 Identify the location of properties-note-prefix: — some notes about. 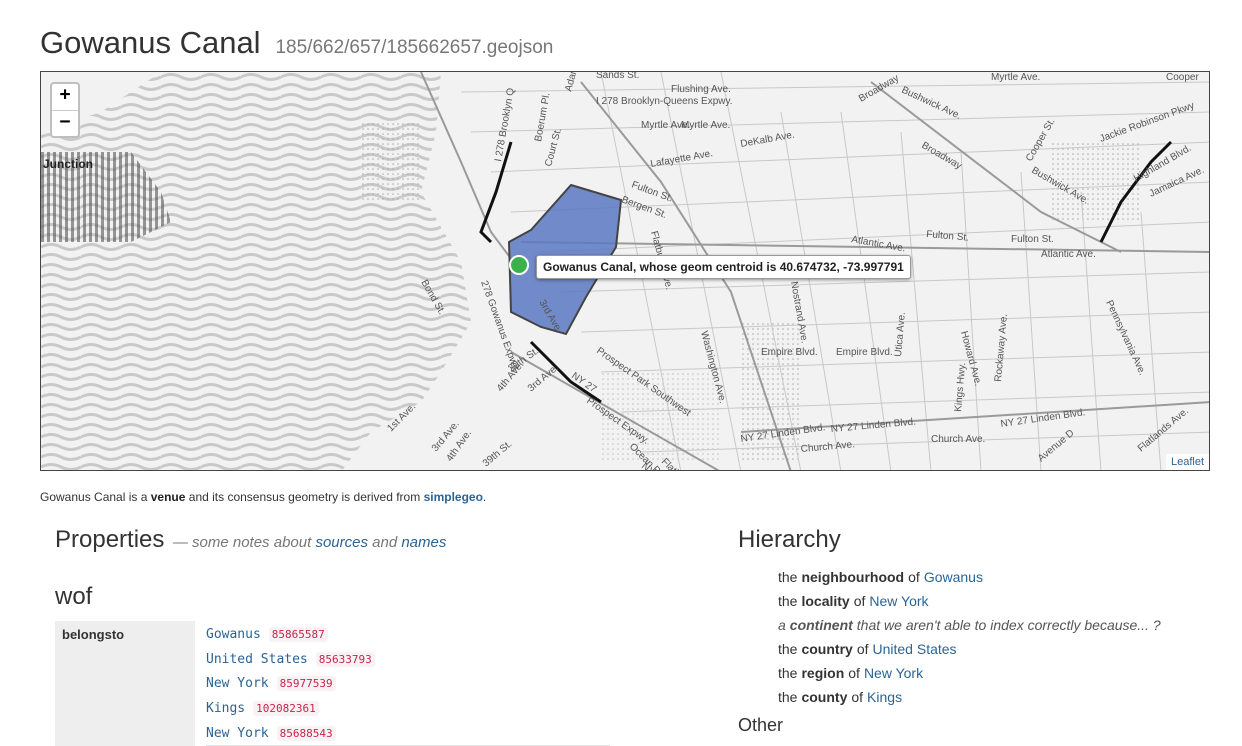
(242, 542).